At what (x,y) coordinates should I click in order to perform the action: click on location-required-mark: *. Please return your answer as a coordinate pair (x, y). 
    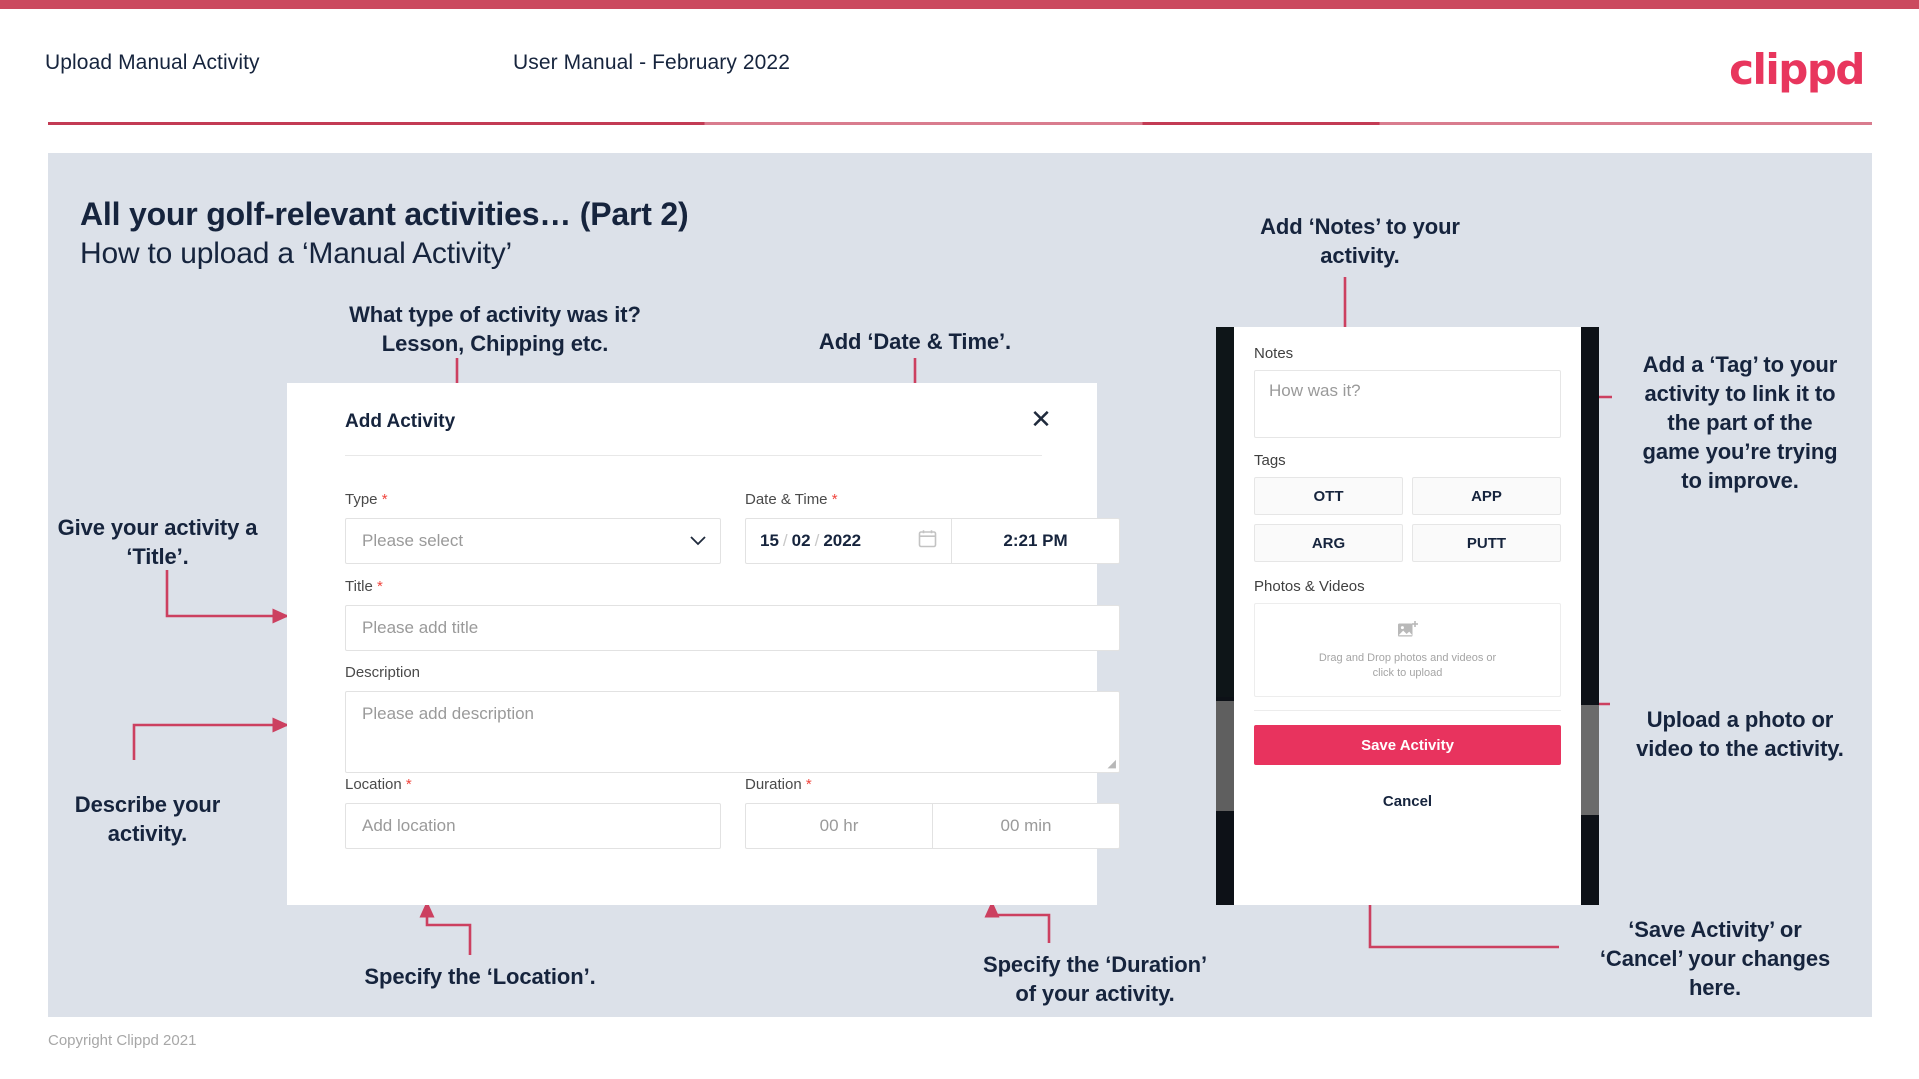
    Looking at the image, I should click on (408, 784).